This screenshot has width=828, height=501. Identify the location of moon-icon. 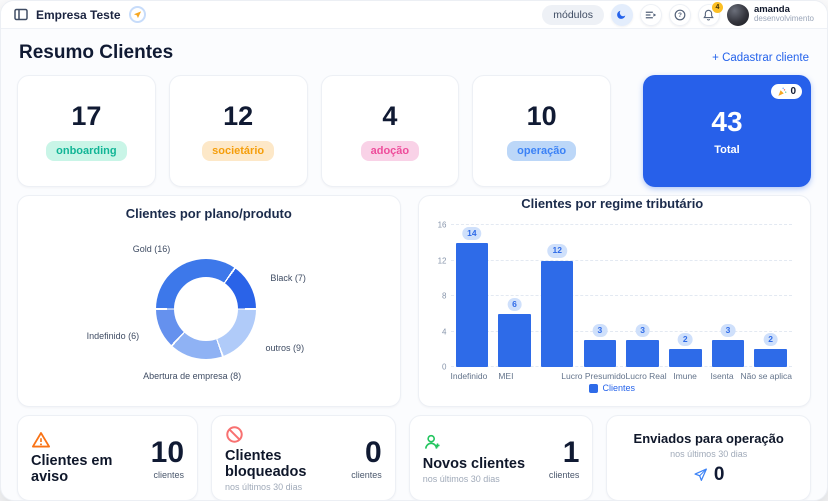
(621, 14).